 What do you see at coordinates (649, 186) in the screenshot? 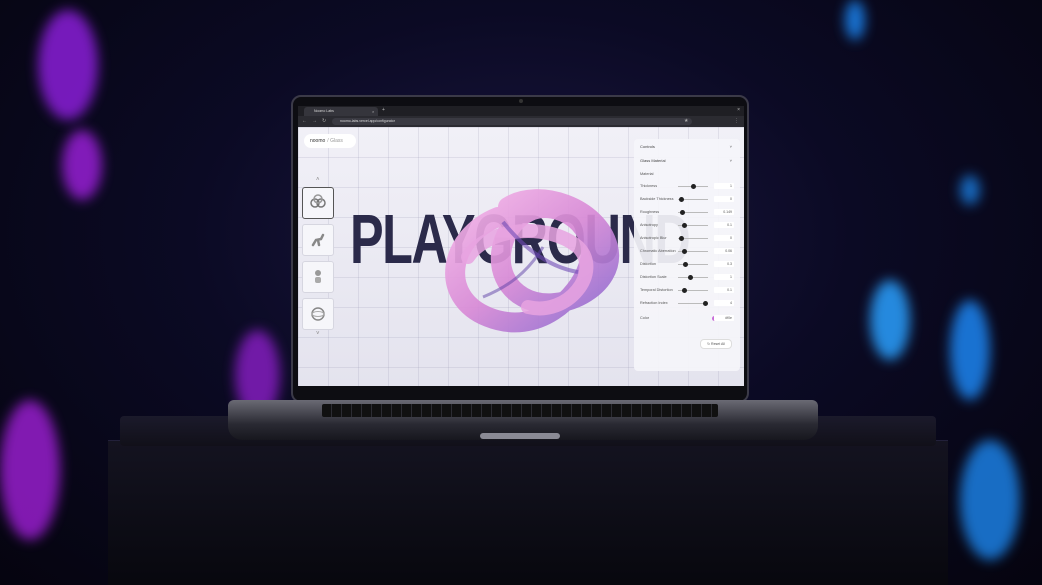
I see `slider-label: Thickness` at bounding box center [649, 186].